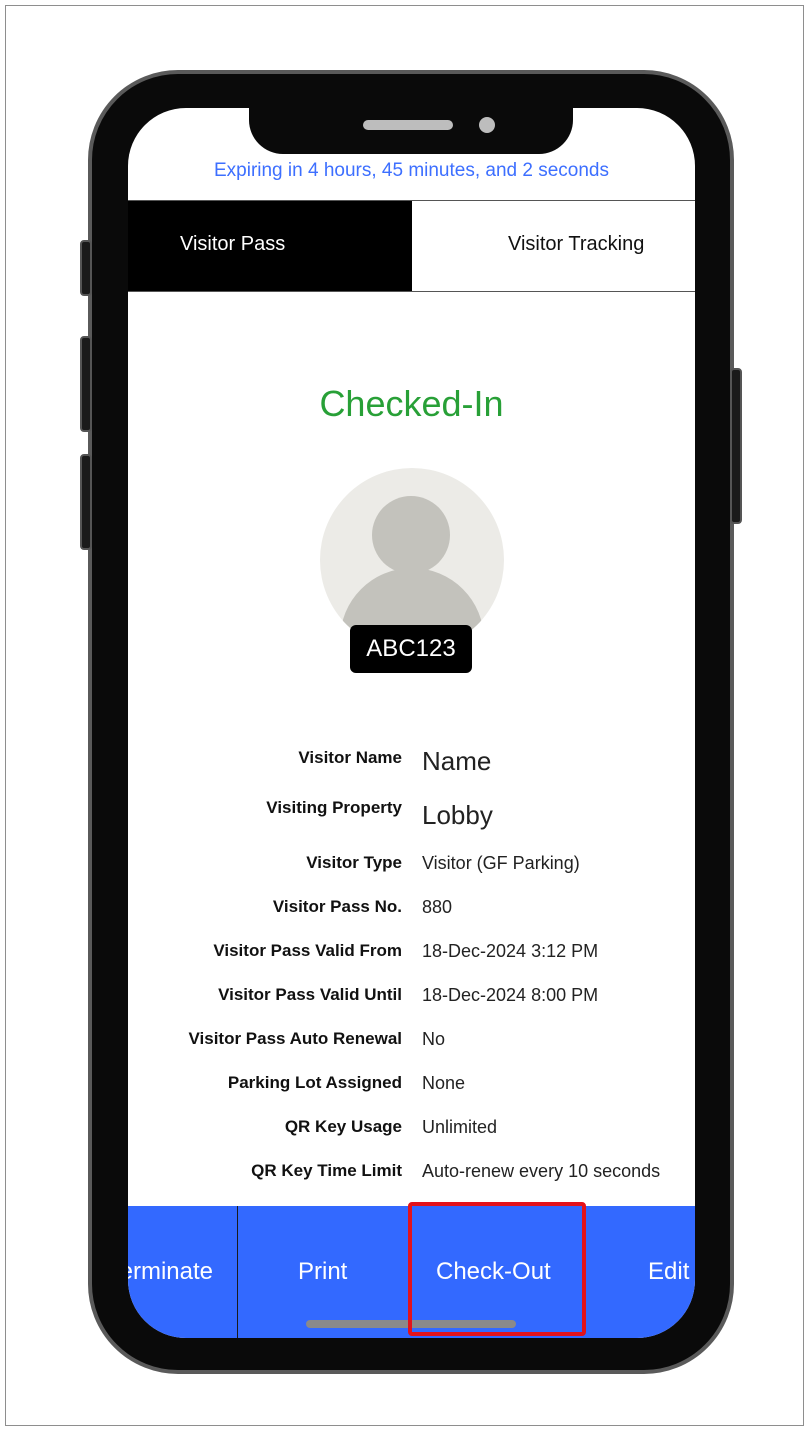 This screenshot has height=1432, width=811. What do you see at coordinates (337, 906) in the screenshot?
I see `detail-label: Visitor Pass No.` at bounding box center [337, 906].